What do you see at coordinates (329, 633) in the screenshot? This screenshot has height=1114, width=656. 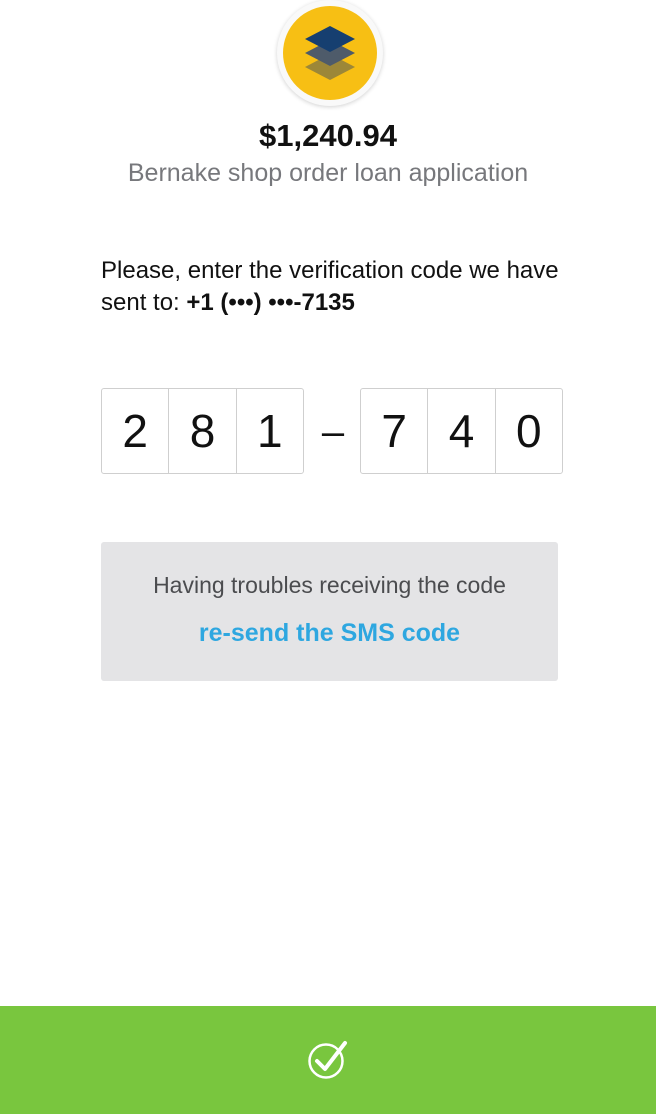 I see `resend-sms-link: re-send the SMS code` at bounding box center [329, 633].